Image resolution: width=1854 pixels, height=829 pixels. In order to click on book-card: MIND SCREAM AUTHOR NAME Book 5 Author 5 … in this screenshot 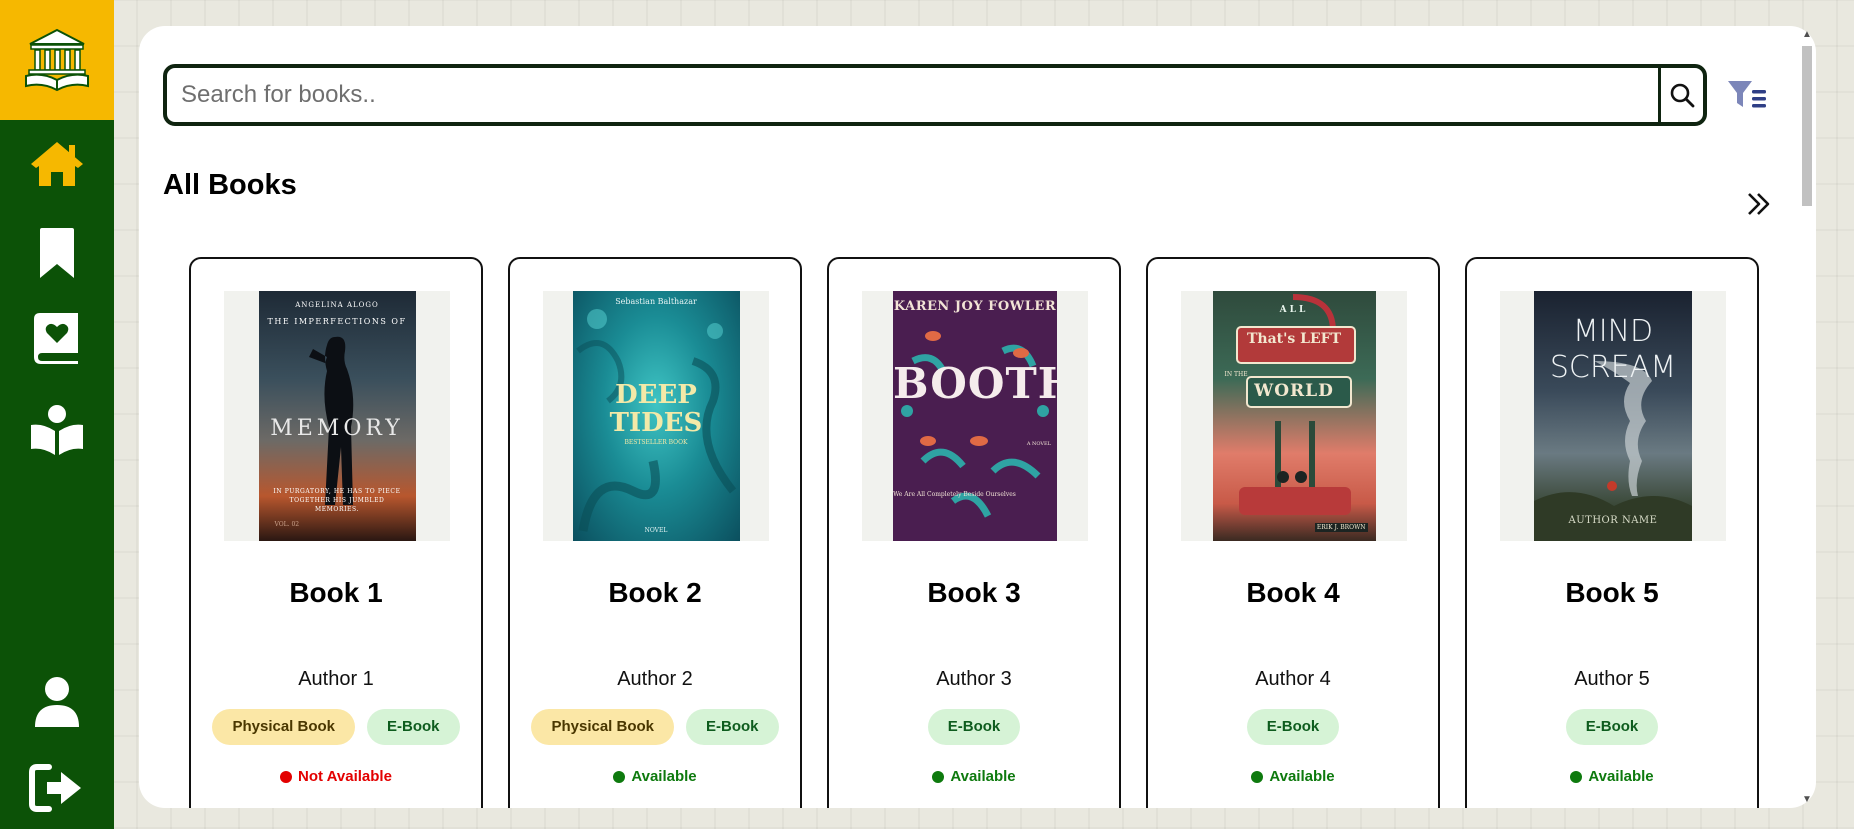, I will do `click(1612, 532)`.